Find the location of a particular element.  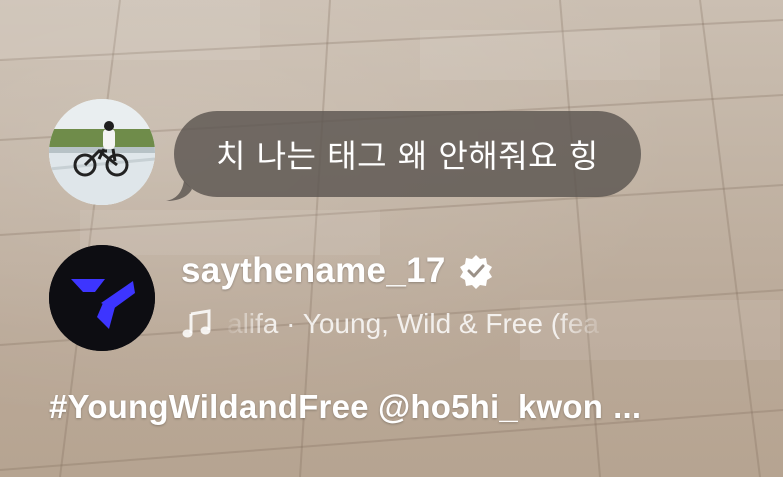

music-track-line: alifa · Young, Wild & Free (fea is located at coordinates (431, 324).